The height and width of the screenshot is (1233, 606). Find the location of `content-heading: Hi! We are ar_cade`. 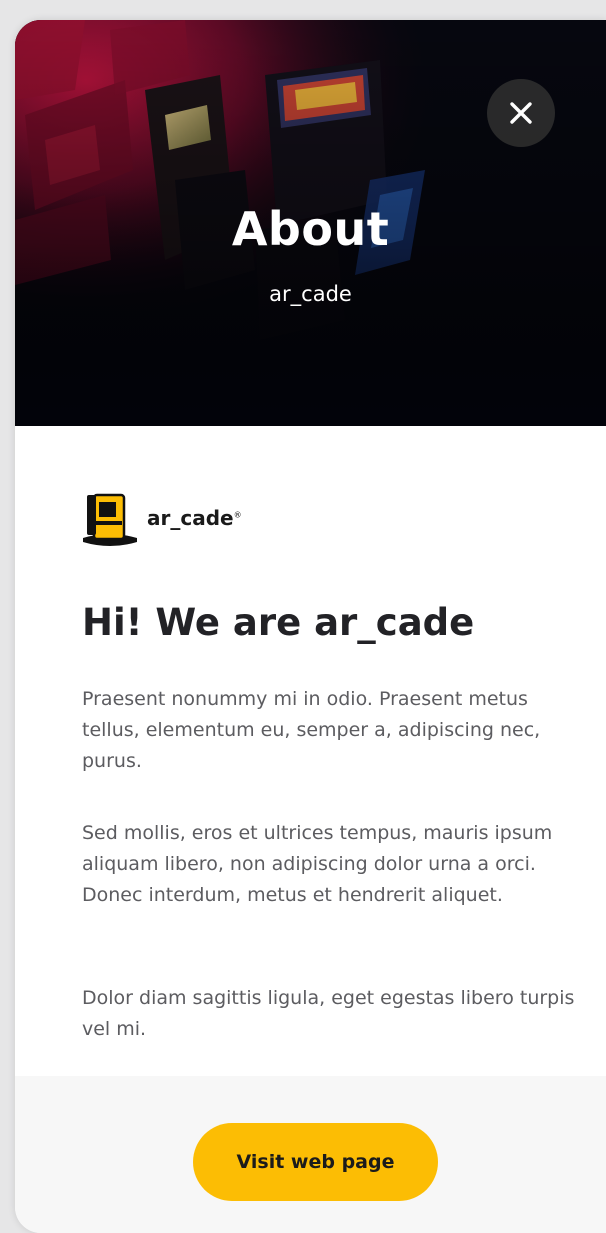

content-heading: Hi! We are ar_cade is located at coordinates (278, 622).